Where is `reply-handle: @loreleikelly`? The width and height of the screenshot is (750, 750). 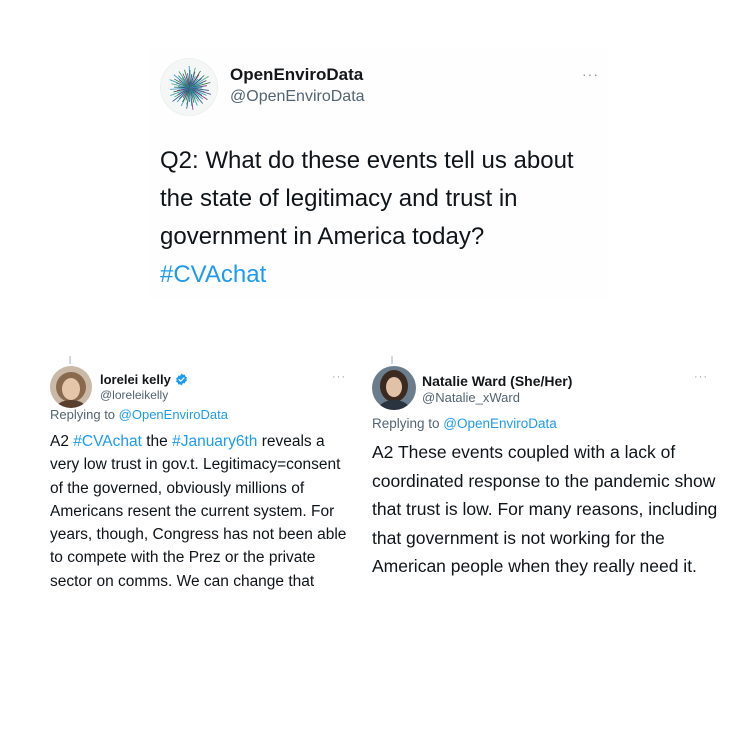 reply-handle: @loreleikelly is located at coordinates (134, 395).